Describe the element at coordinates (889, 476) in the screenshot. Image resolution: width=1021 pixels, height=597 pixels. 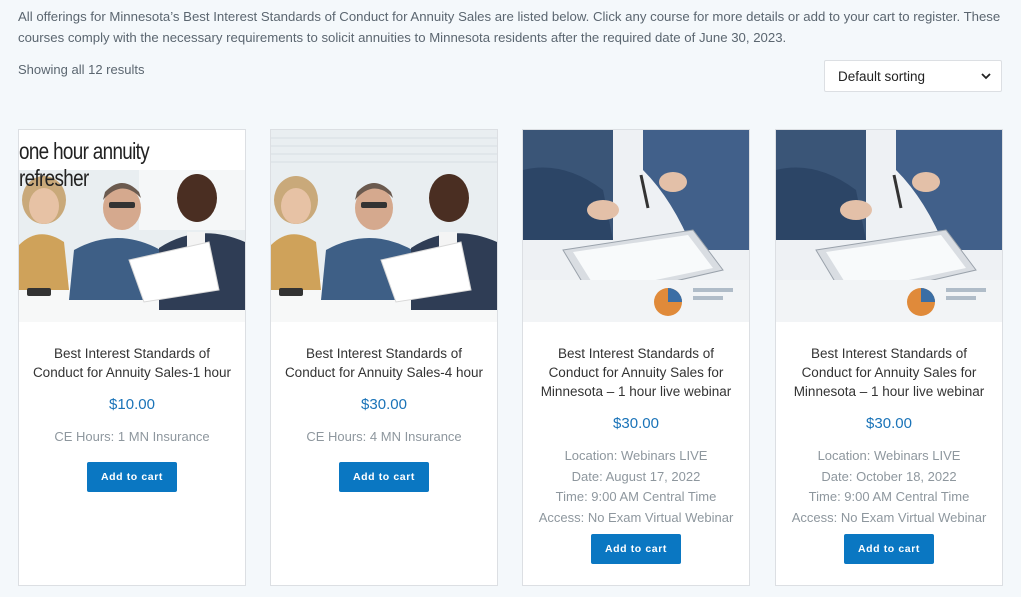
I see `product-date: Date: October 18, 2022` at that location.